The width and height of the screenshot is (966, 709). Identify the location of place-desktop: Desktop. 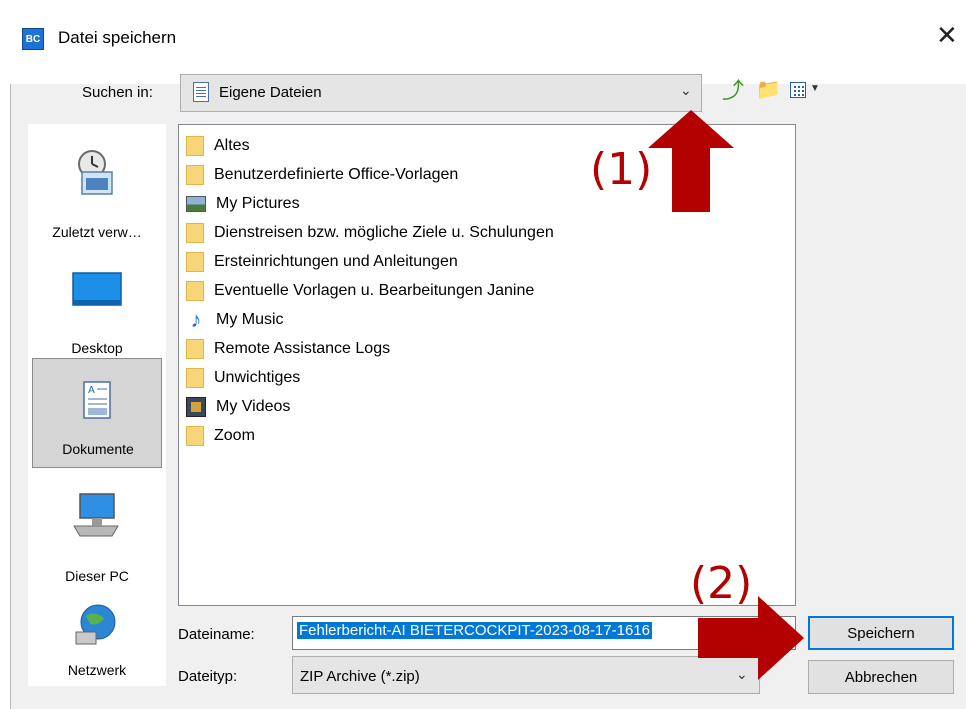
(97, 313).